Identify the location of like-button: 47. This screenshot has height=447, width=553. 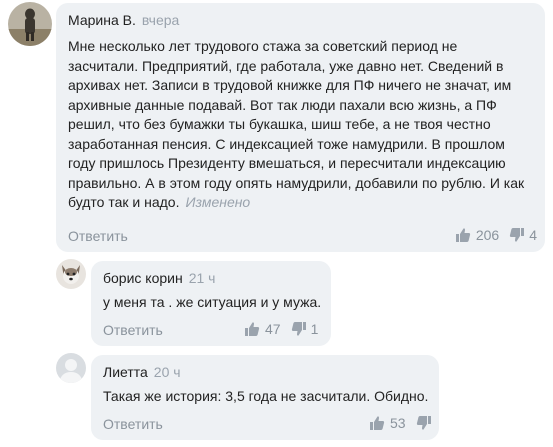
(262, 329).